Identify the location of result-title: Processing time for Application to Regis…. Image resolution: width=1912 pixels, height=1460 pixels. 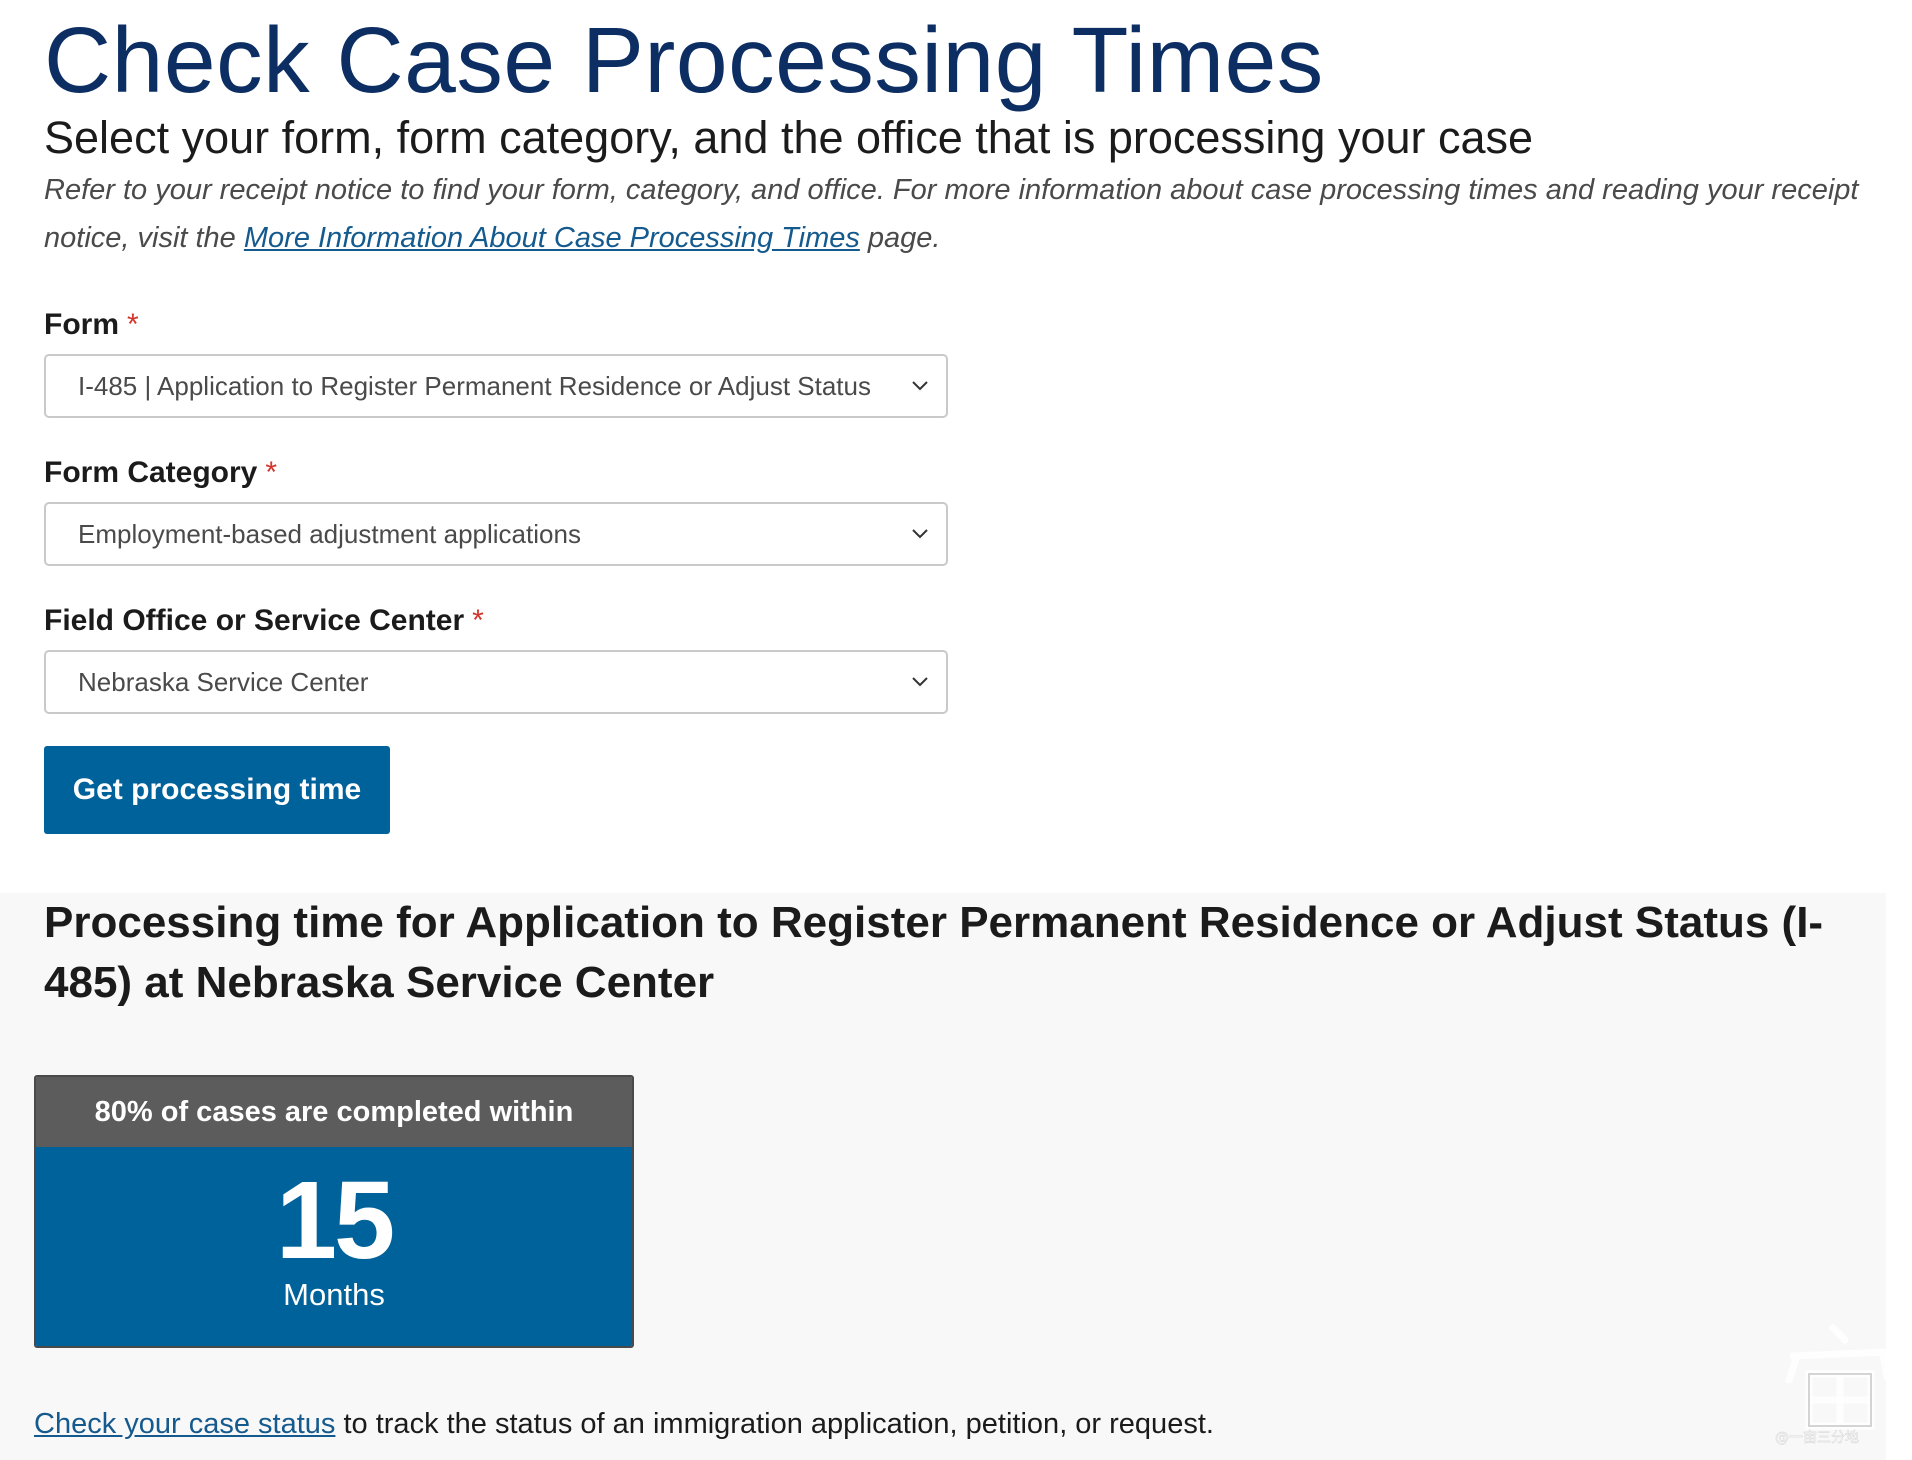
(934, 952).